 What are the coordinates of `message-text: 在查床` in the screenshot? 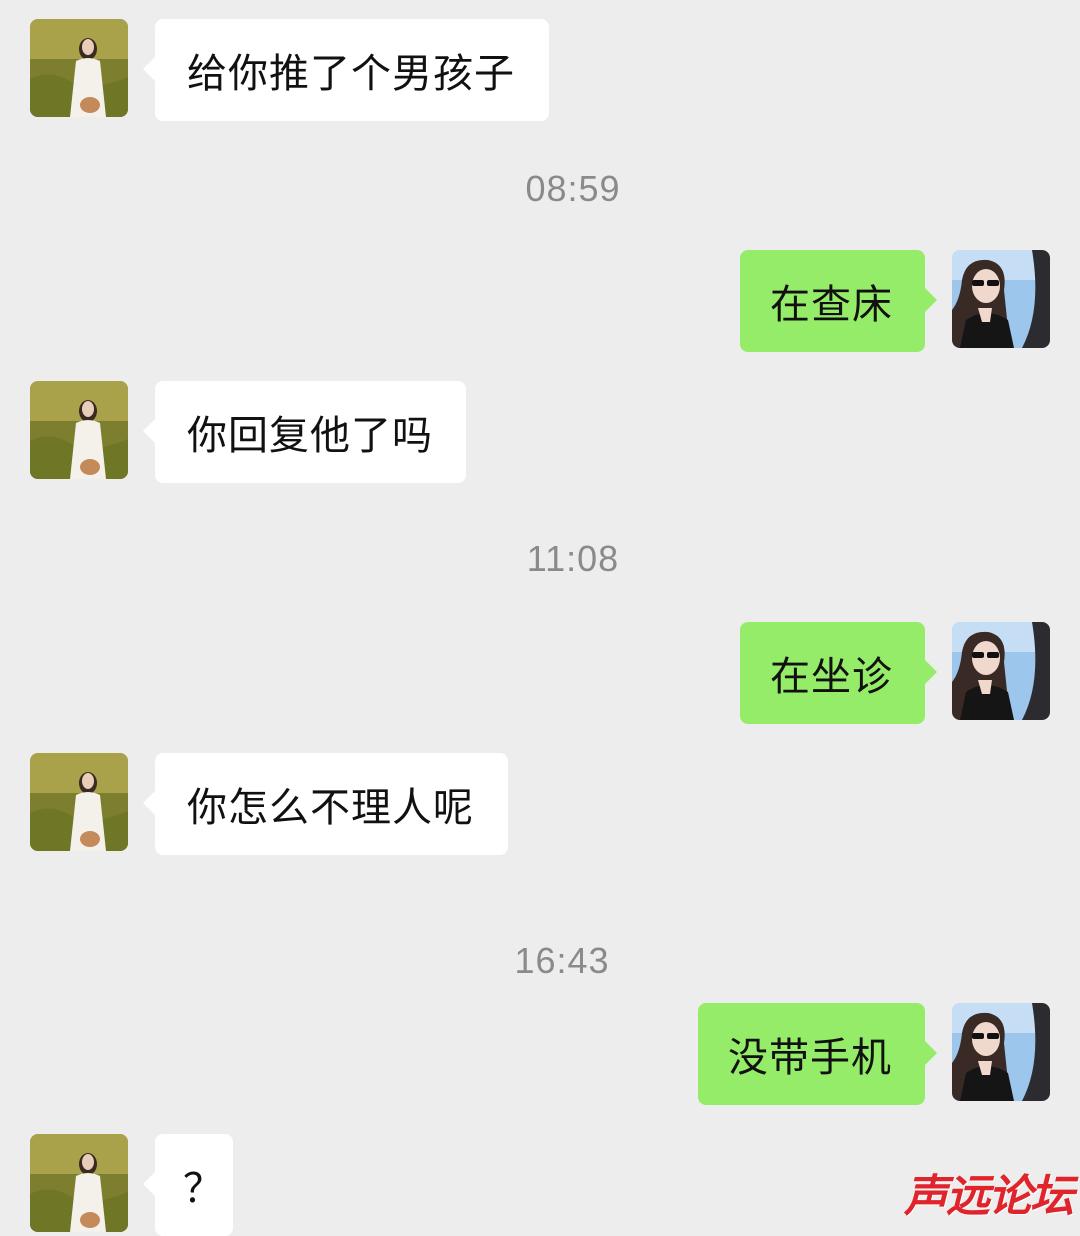 It's located at (831, 305).